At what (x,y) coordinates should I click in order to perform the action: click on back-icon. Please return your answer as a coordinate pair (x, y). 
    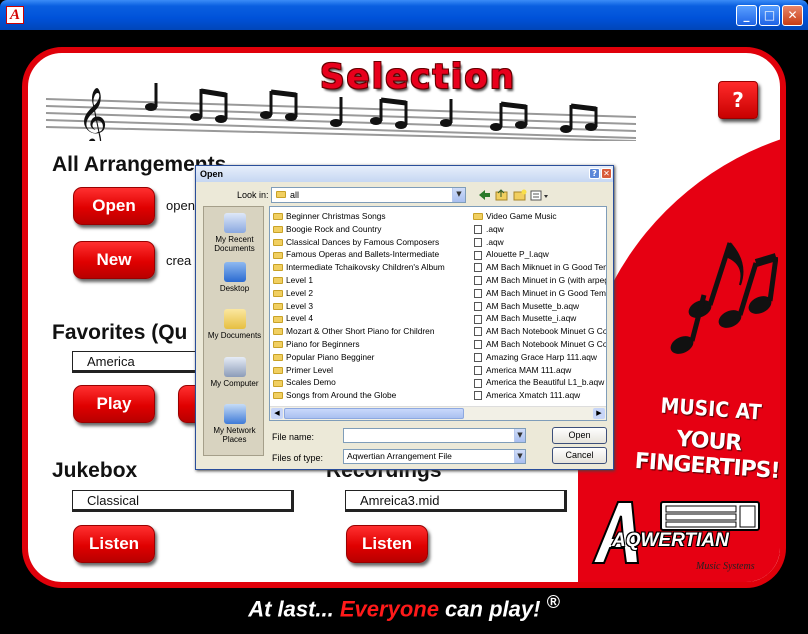
    Looking at the image, I should click on (484, 195).